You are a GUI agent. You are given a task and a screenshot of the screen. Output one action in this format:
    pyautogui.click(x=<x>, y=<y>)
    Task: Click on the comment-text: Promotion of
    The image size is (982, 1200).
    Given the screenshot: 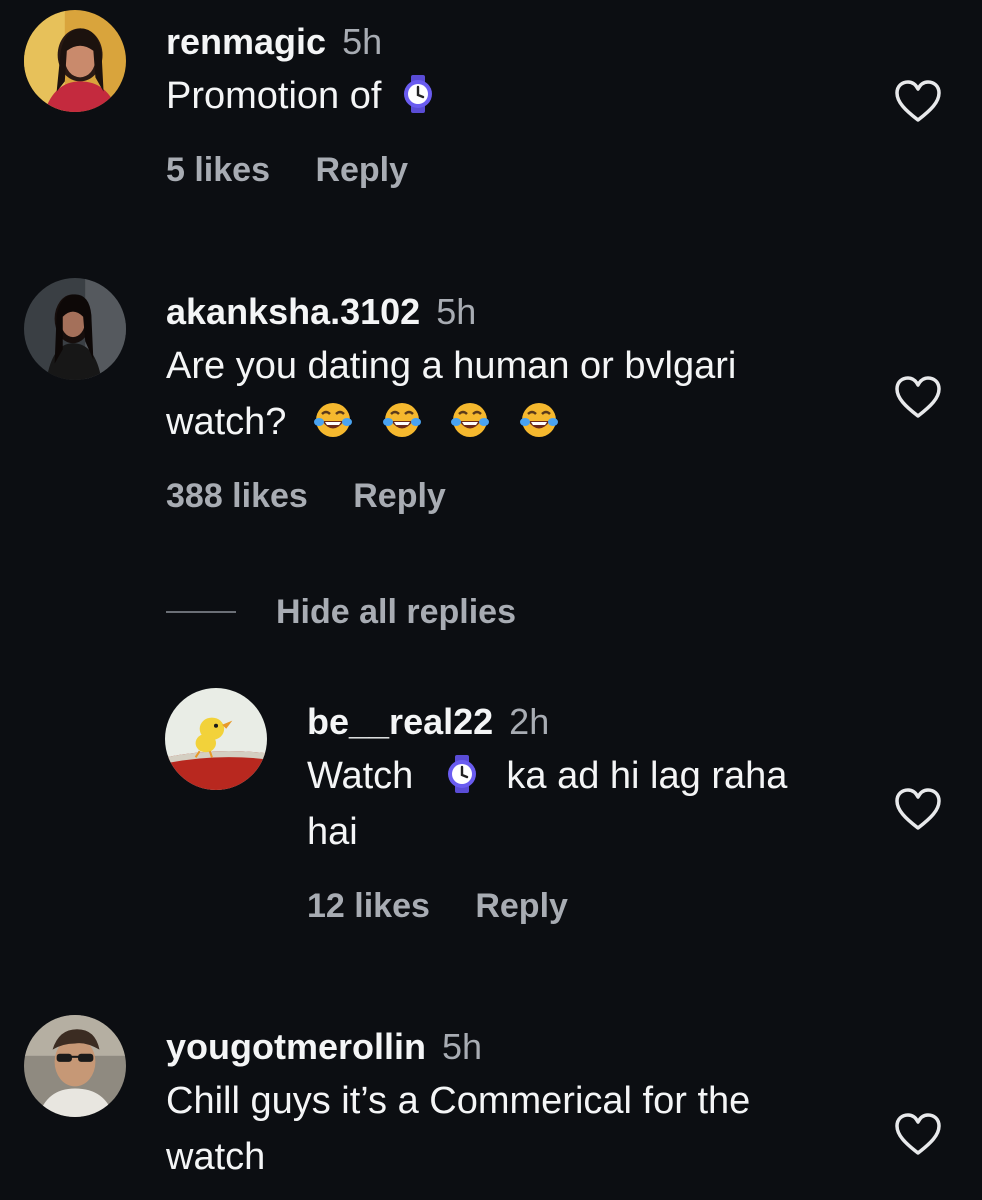 What is the action you would take?
    pyautogui.click(x=305, y=96)
    